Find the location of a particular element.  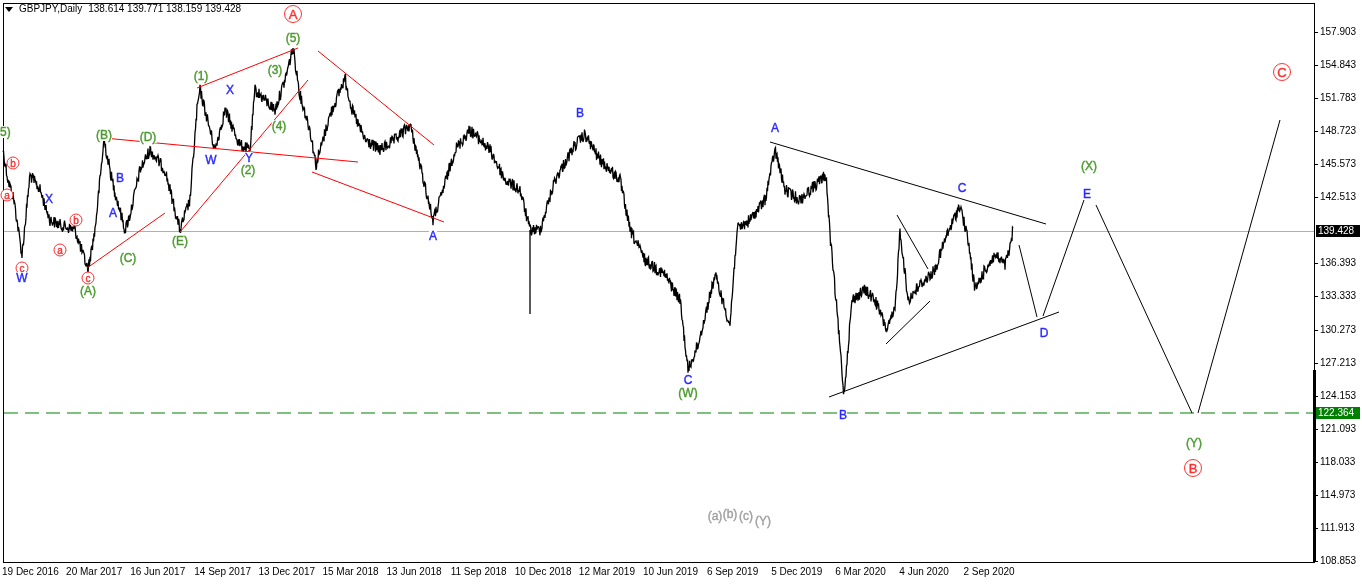

wave-label: (D) is located at coordinates (148, 137).